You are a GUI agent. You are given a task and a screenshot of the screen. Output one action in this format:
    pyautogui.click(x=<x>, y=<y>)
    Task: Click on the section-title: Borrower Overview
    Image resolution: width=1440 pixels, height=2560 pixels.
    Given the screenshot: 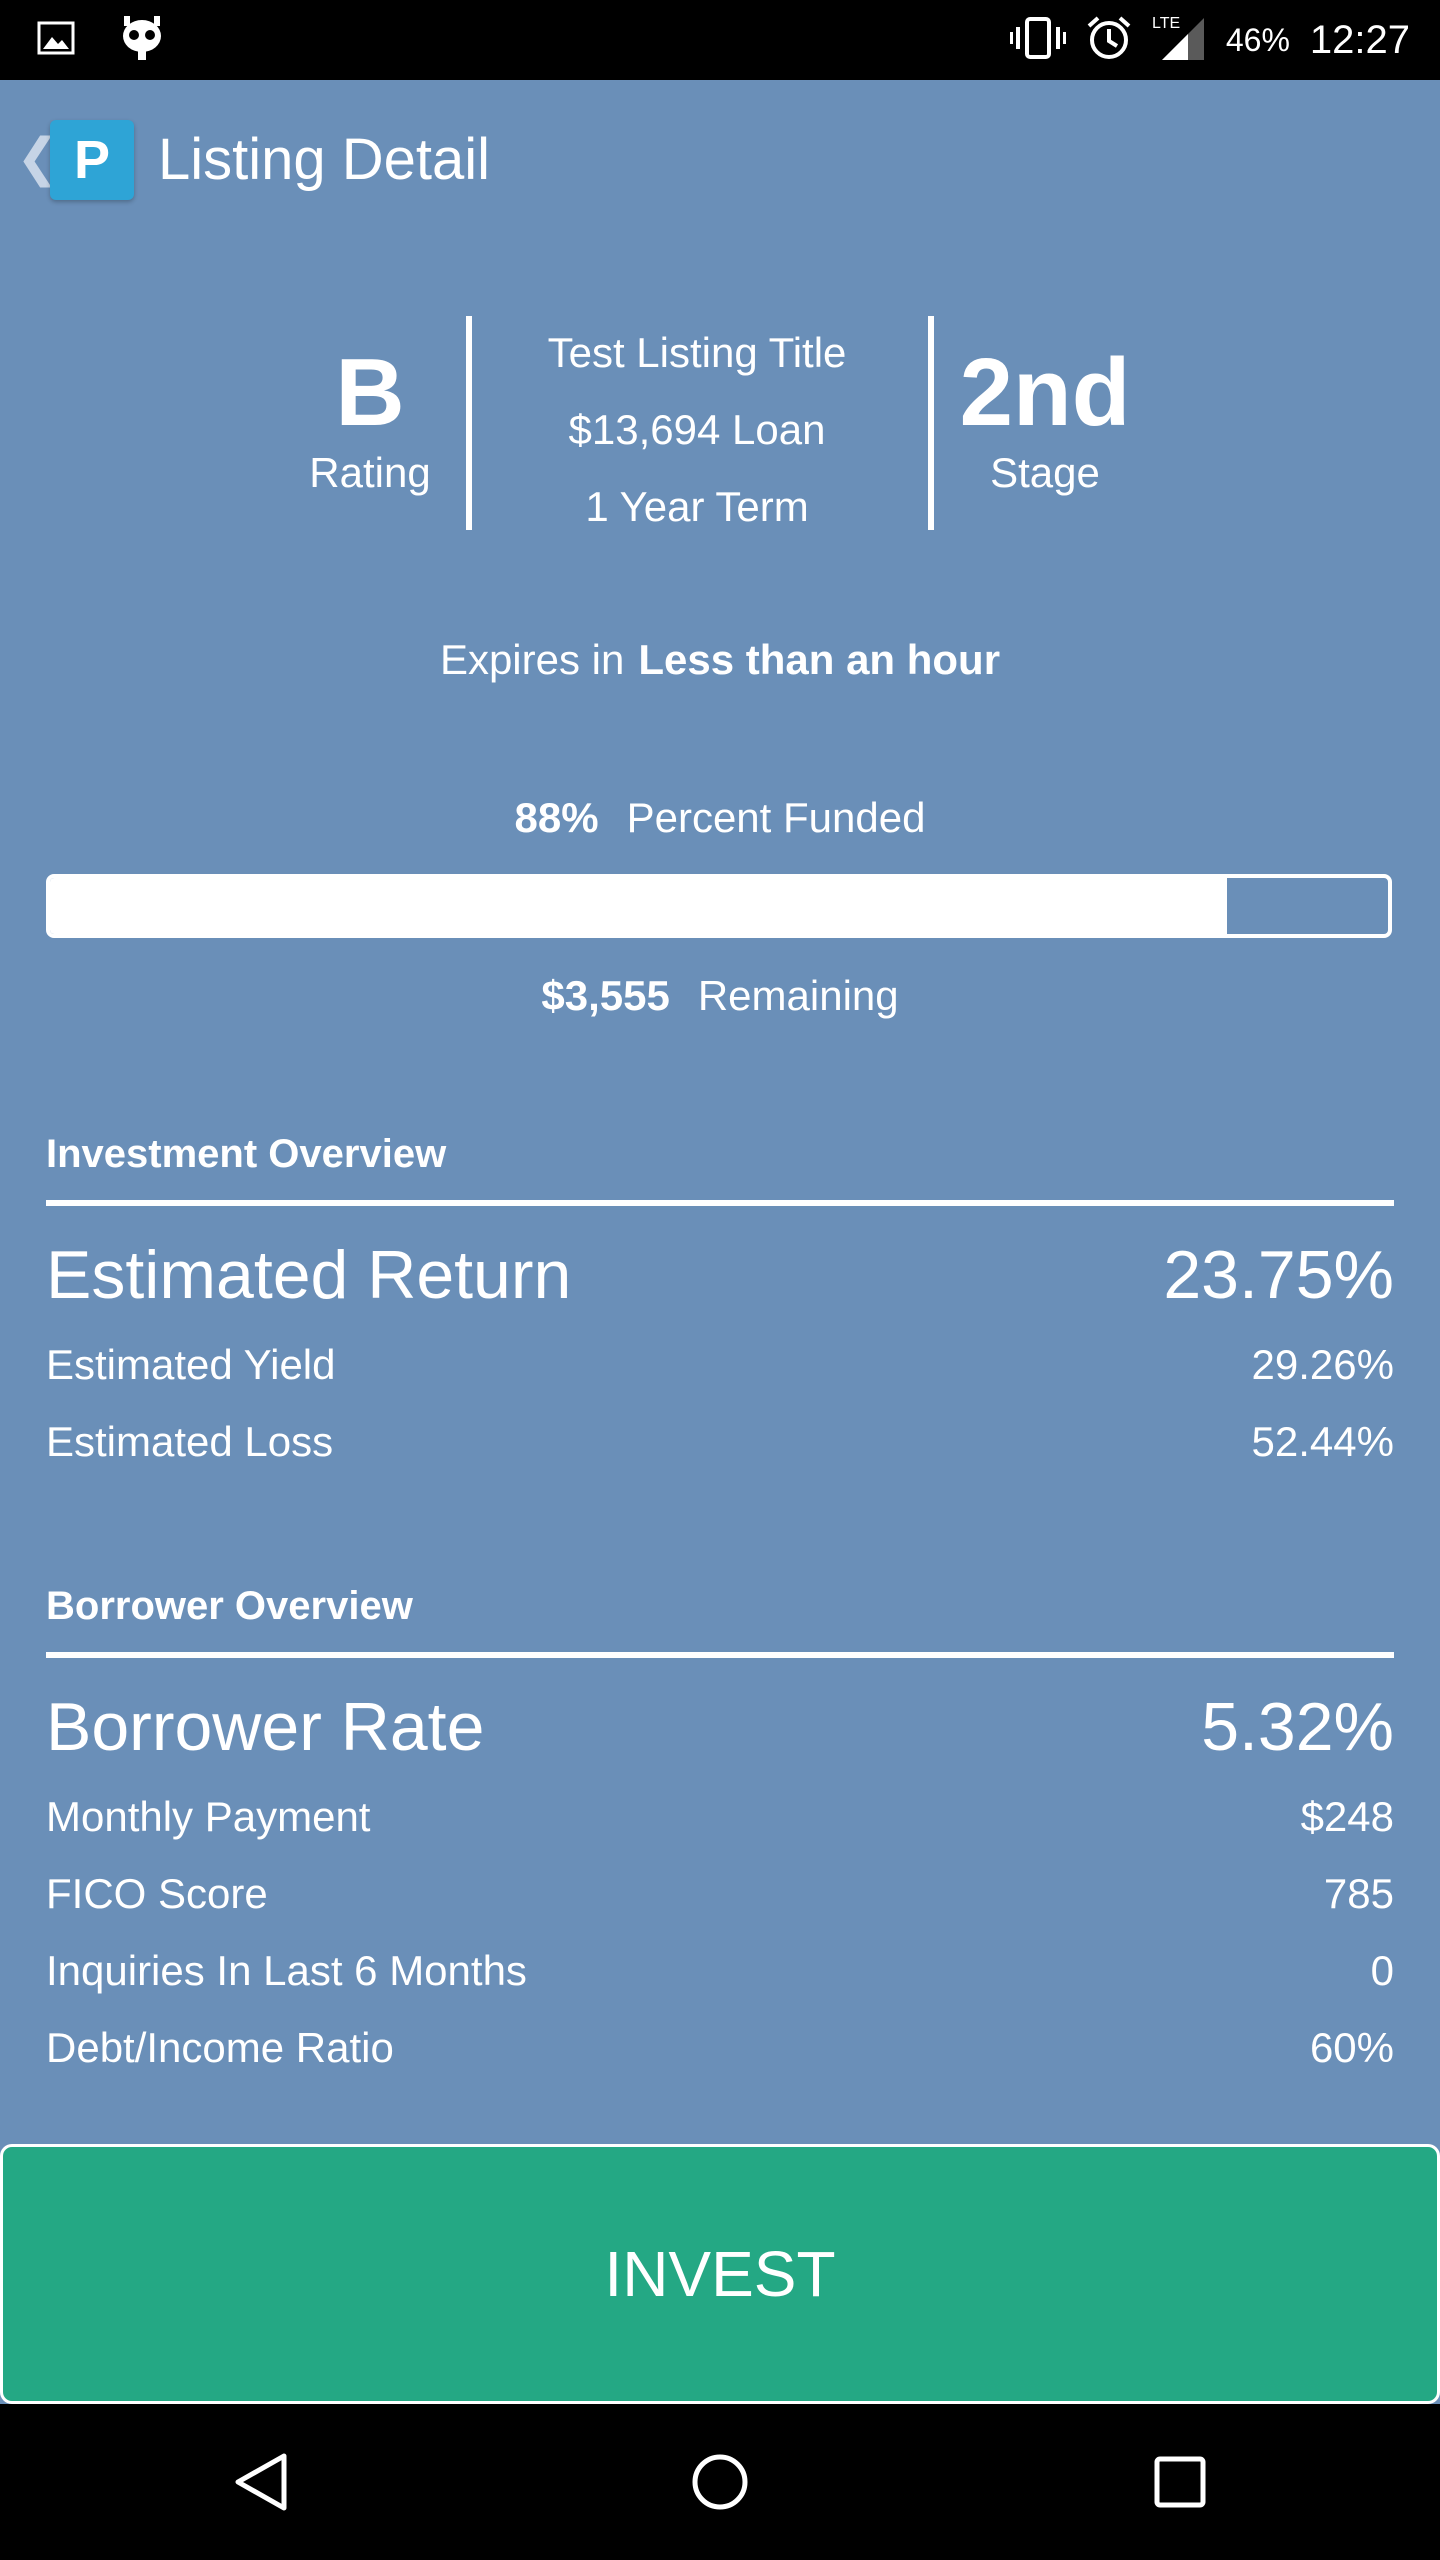 What is the action you would take?
    pyautogui.click(x=229, y=1606)
    